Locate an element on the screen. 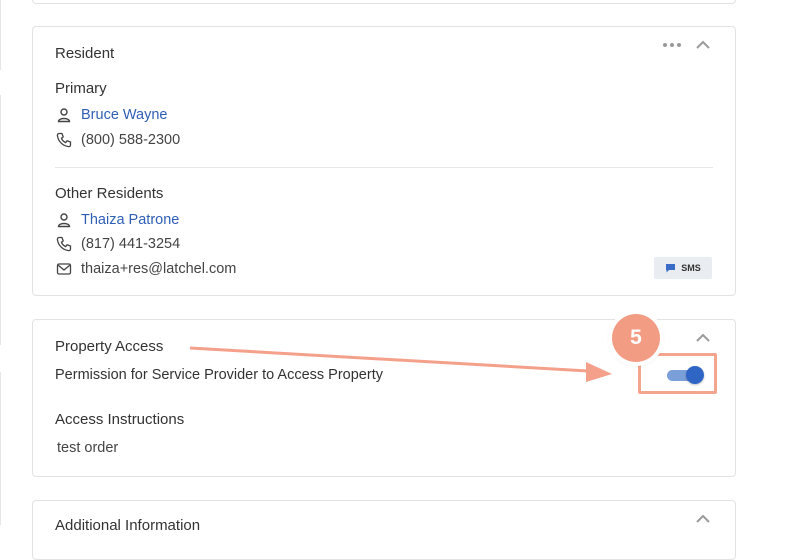  access-instructions-label: Access Instructions is located at coordinates (120, 419).